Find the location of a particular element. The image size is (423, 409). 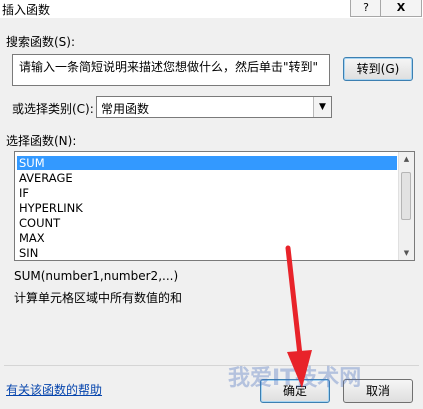

annotation-arrow is located at coordinates (298, 316).